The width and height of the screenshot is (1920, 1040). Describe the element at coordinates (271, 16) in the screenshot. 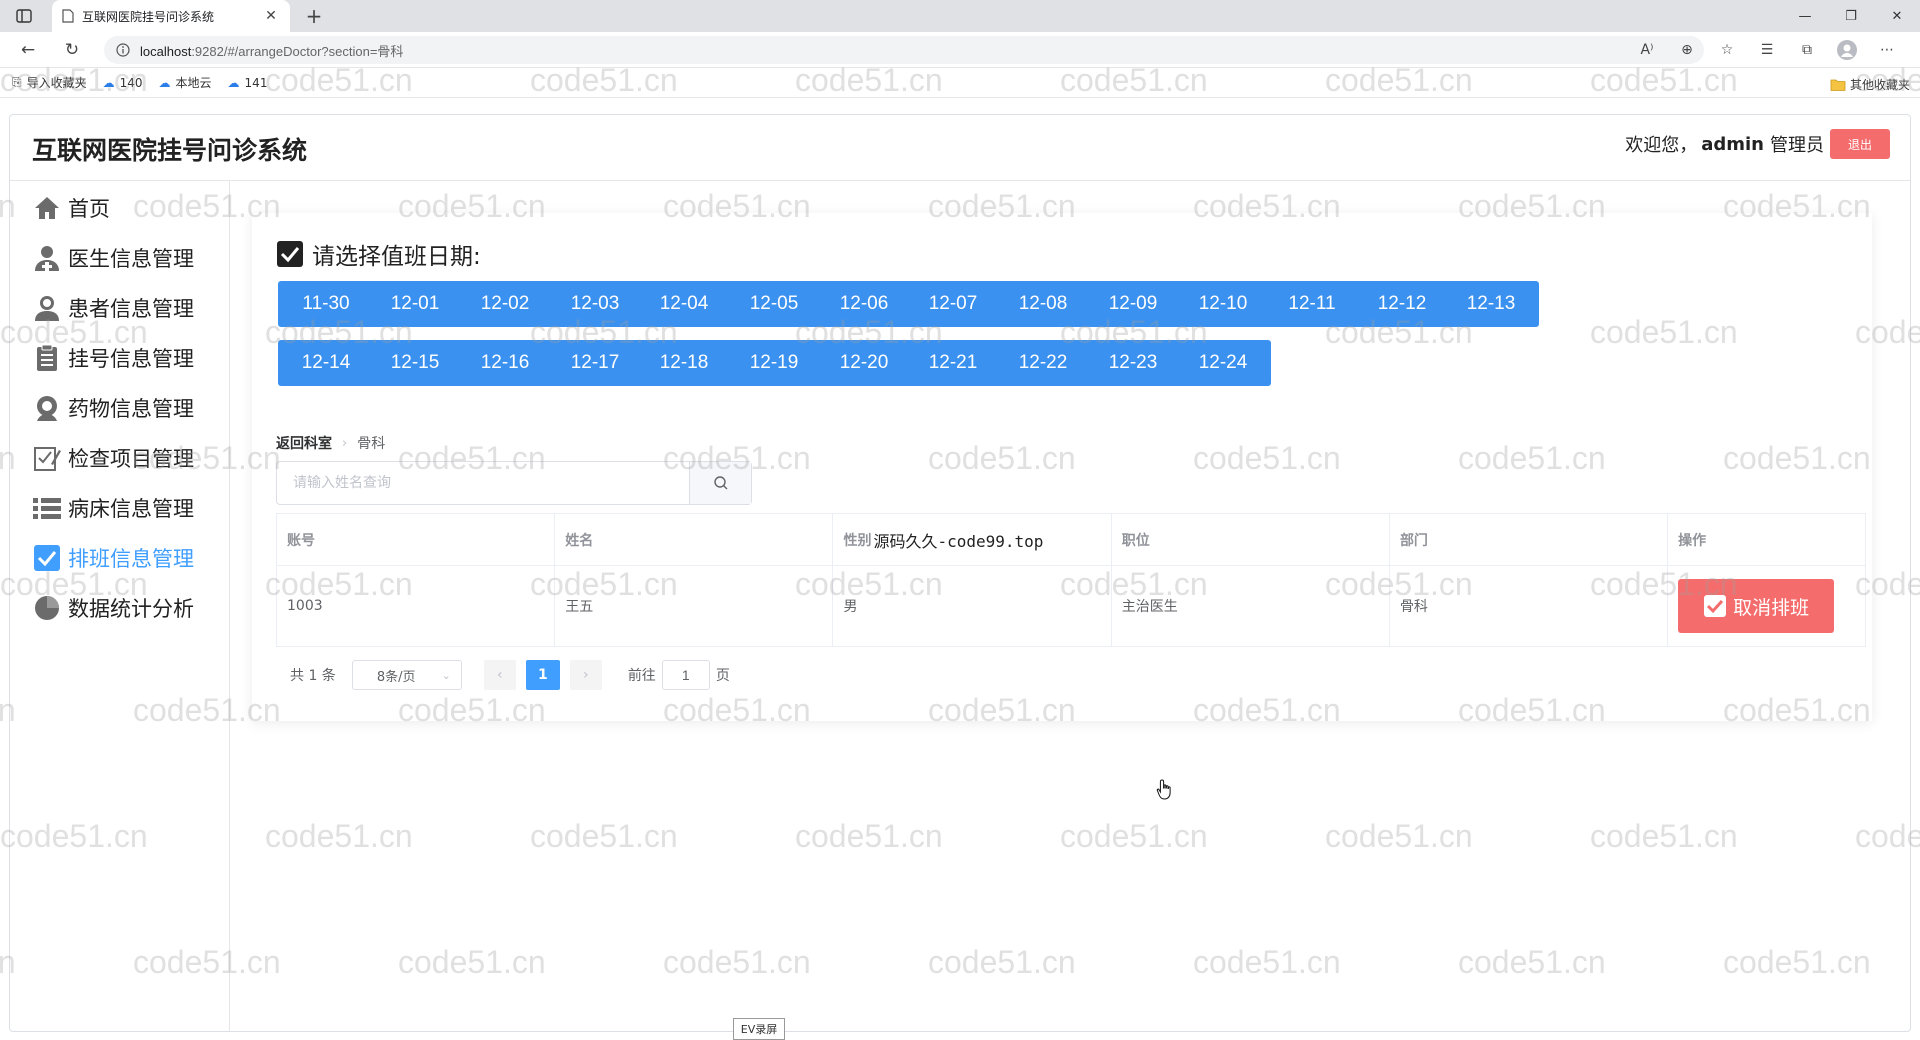

I see `tab-close-icon: ✕` at that location.